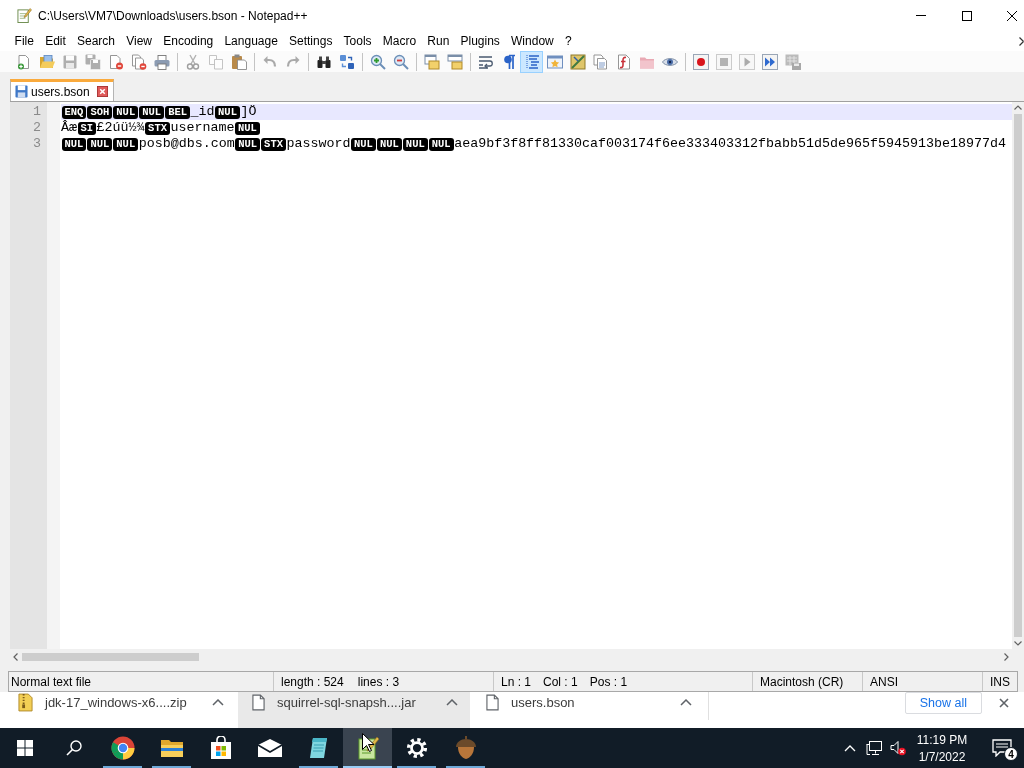  I want to click on download-item: squirrel-sql-snapsh....jar, so click(354, 710).